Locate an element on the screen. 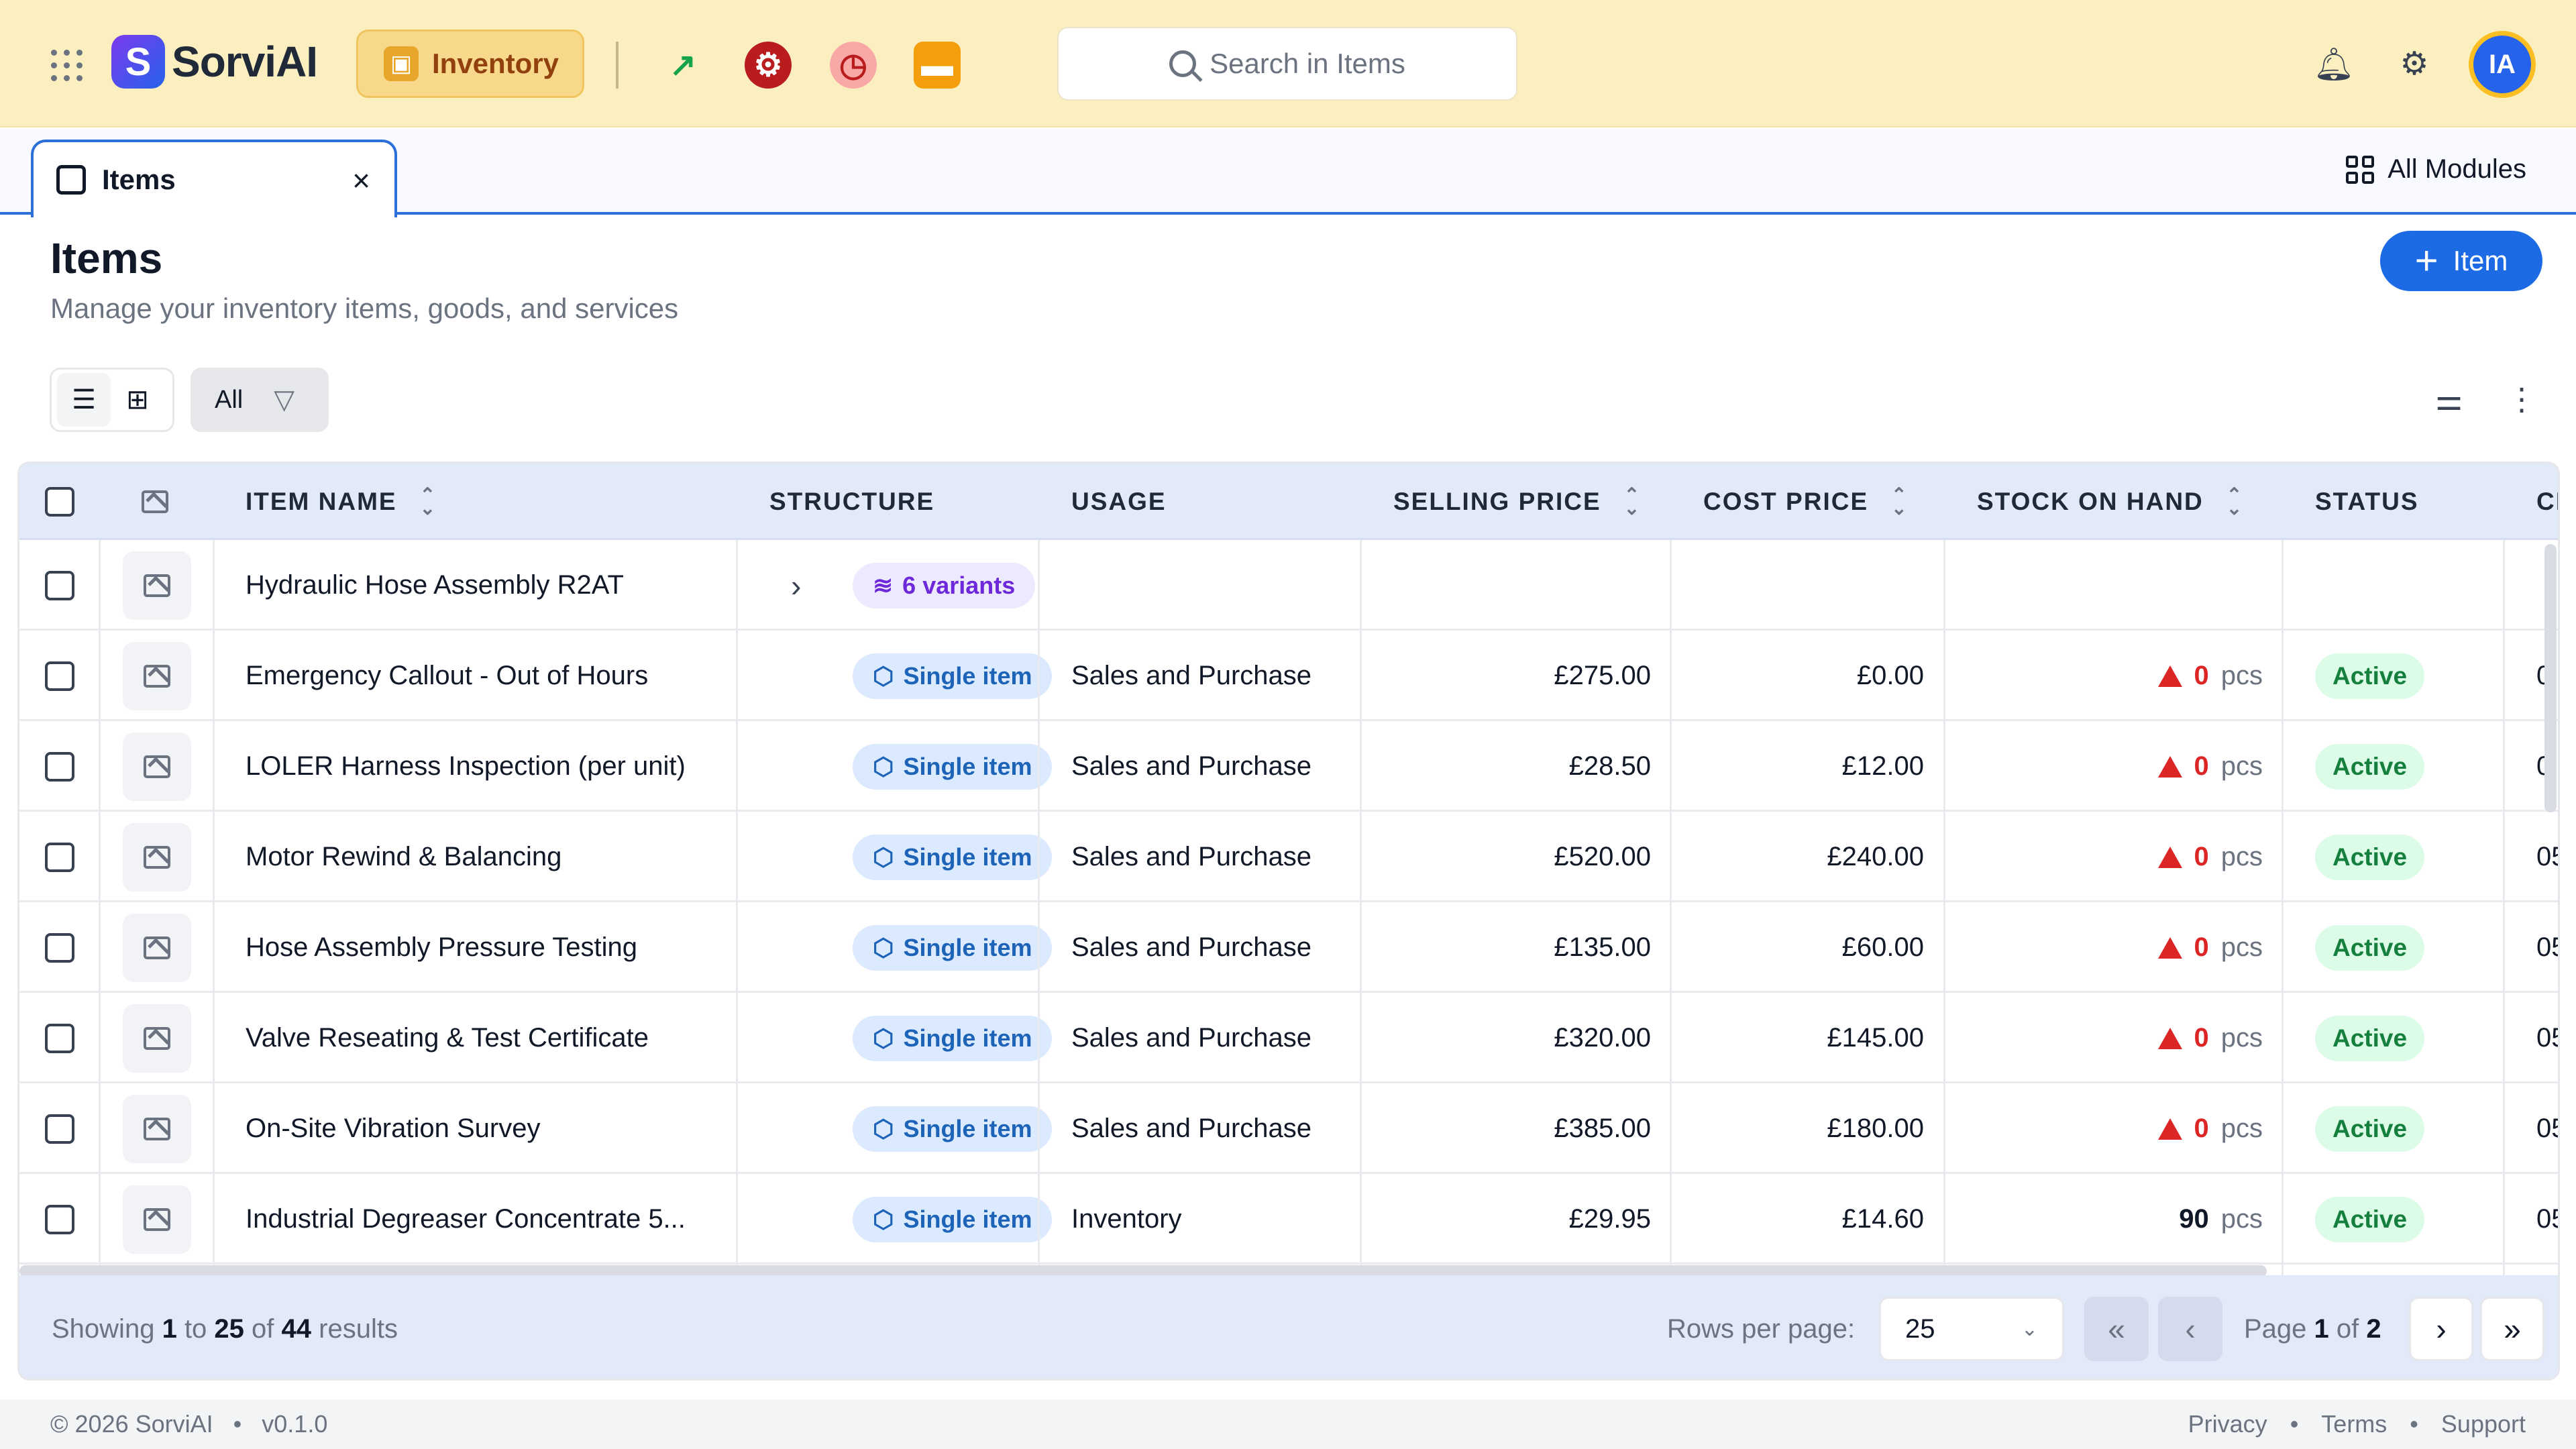  grid-view-icon: ⊞ is located at coordinates (137, 400).